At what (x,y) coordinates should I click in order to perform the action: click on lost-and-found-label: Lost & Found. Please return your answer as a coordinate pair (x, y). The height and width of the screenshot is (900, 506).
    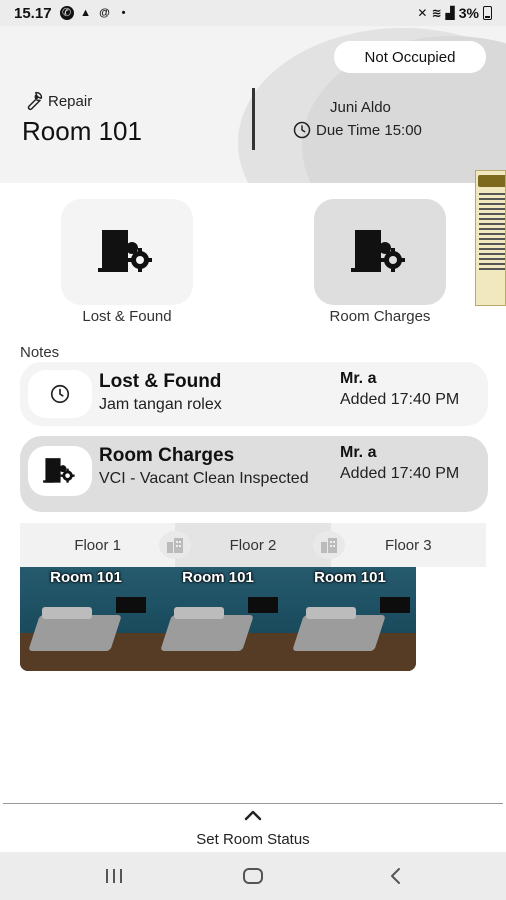
    Looking at the image, I should click on (127, 316).